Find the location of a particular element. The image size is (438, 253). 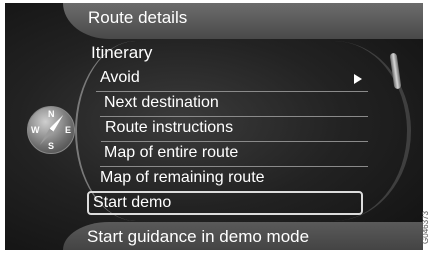

menu-item-label: Next destination is located at coordinates (161, 102).